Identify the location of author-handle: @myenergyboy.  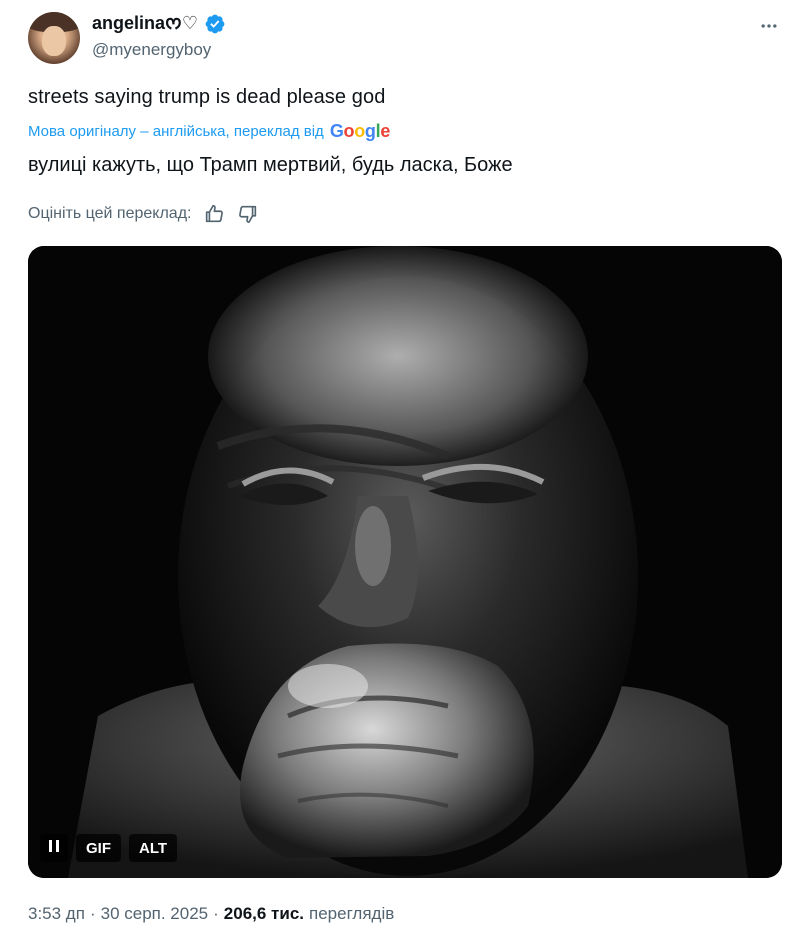
(151, 50).